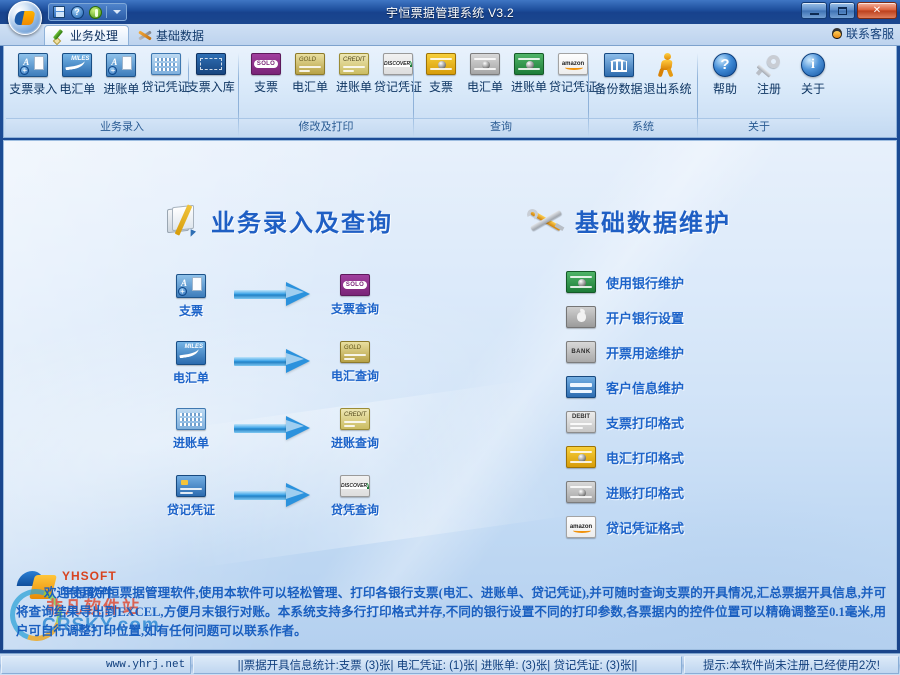  Describe the element at coordinates (273, 294) in the screenshot. I see `arrow-right-icon` at that location.